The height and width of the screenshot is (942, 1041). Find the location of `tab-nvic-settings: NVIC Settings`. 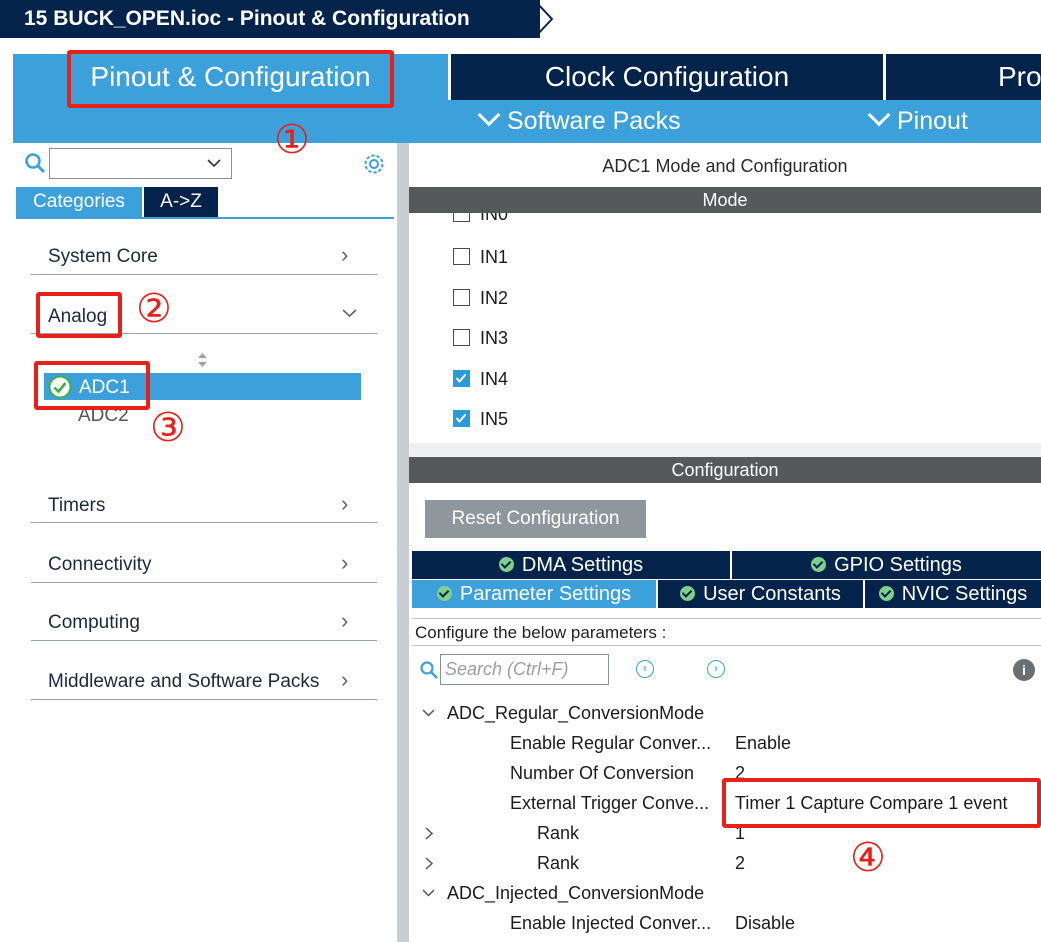

tab-nvic-settings: NVIC Settings is located at coordinates (953, 594).